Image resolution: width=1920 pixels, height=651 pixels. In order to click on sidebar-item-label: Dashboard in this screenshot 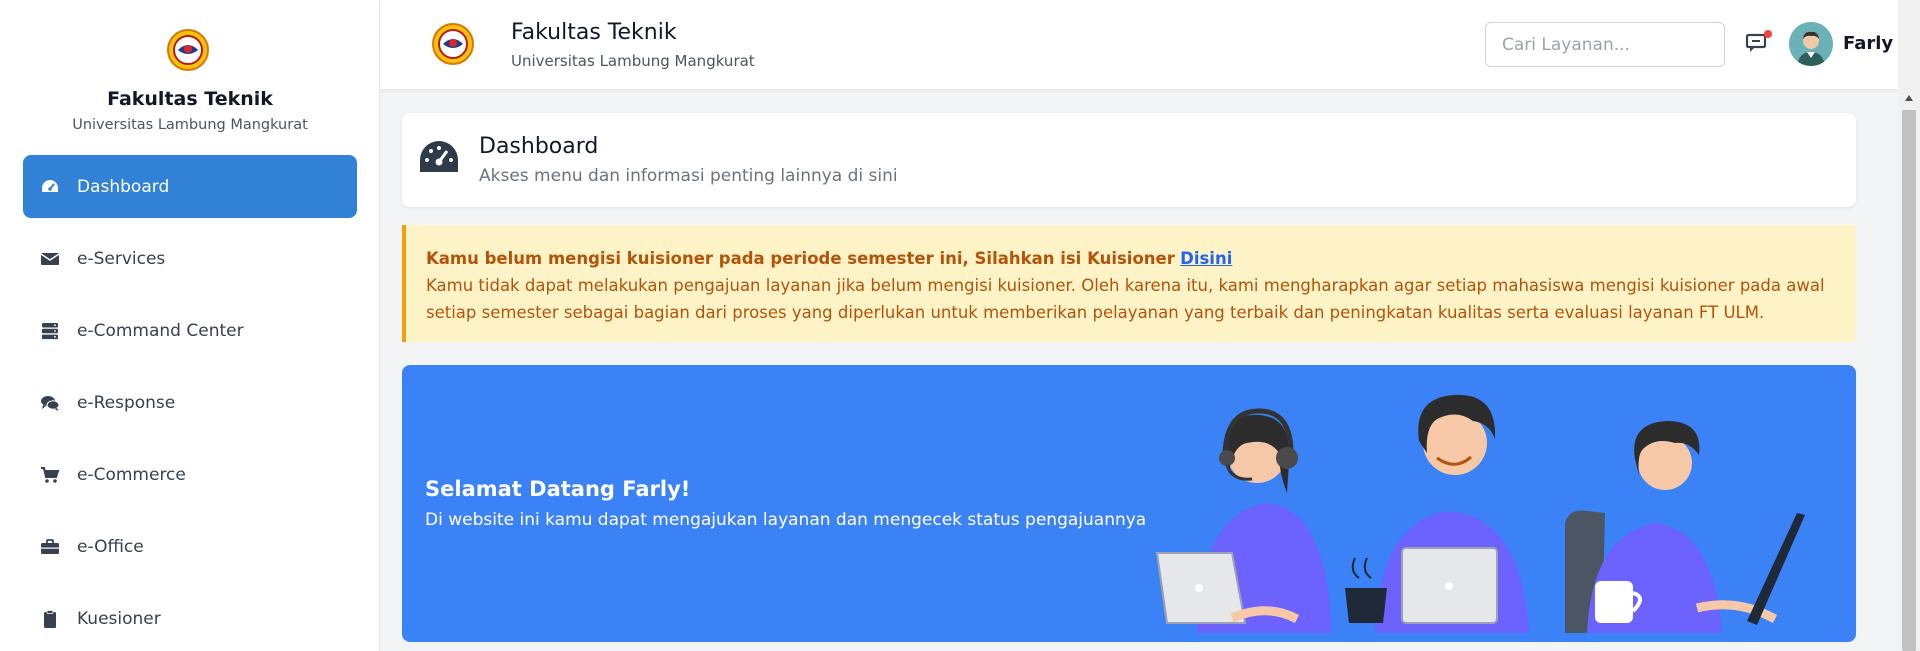, I will do `click(123, 186)`.